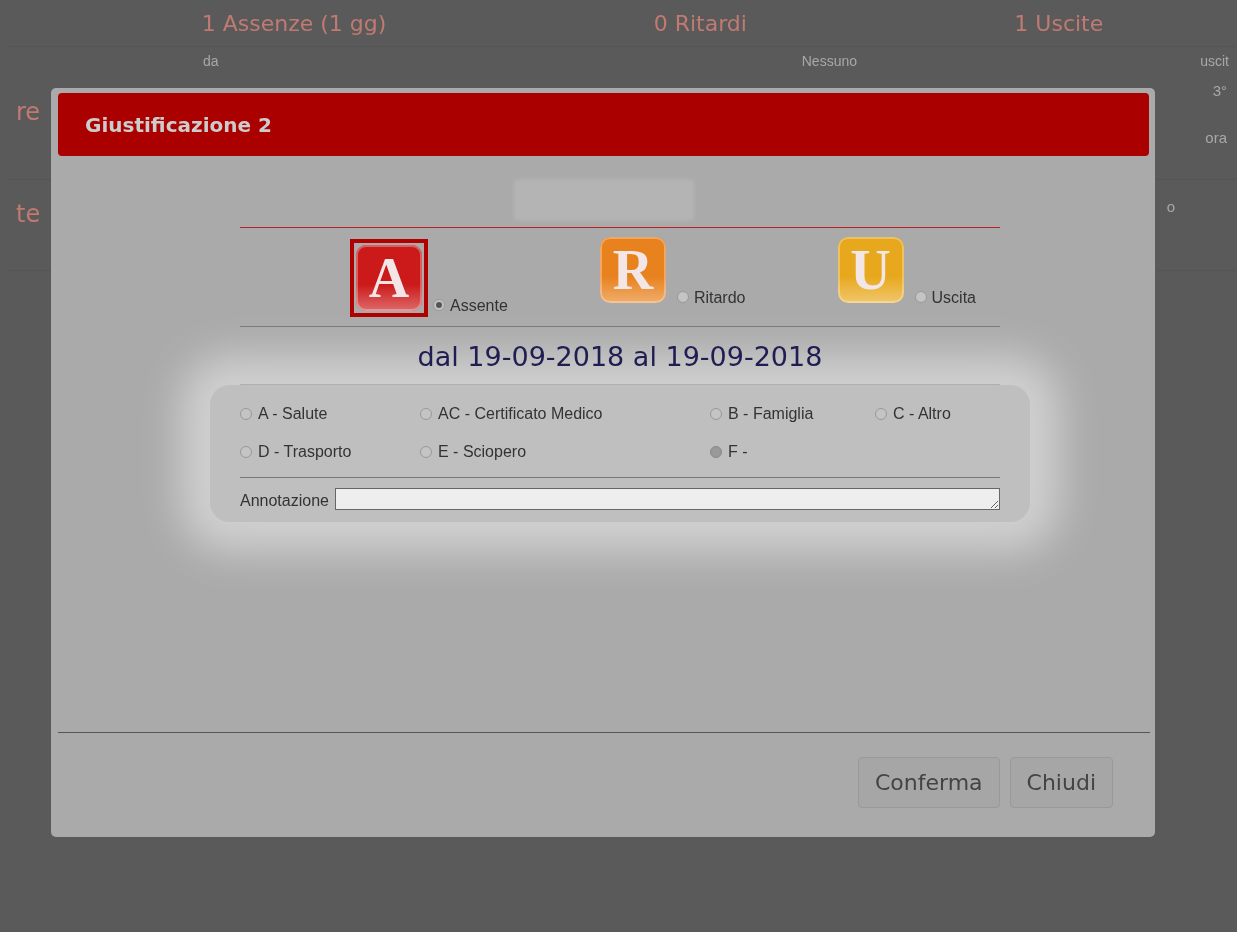  I want to click on field-label: Annotazione, so click(284, 501).